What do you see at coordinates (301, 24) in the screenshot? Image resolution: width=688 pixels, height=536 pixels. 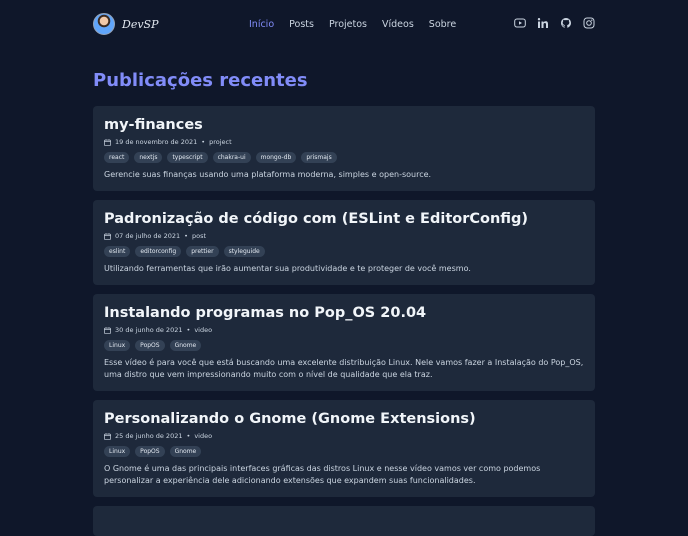 I see `nav-item-posts: Posts` at bounding box center [301, 24].